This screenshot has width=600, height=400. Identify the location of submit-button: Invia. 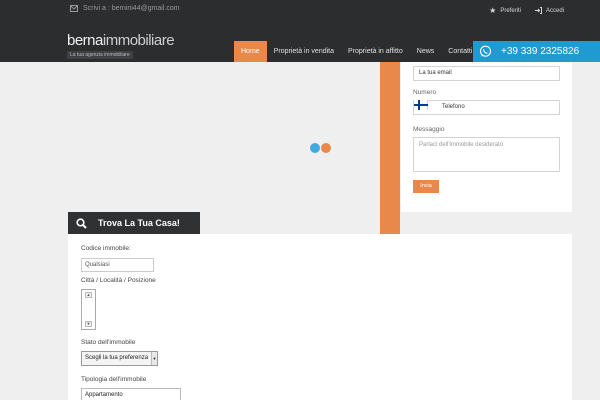
(426, 186).